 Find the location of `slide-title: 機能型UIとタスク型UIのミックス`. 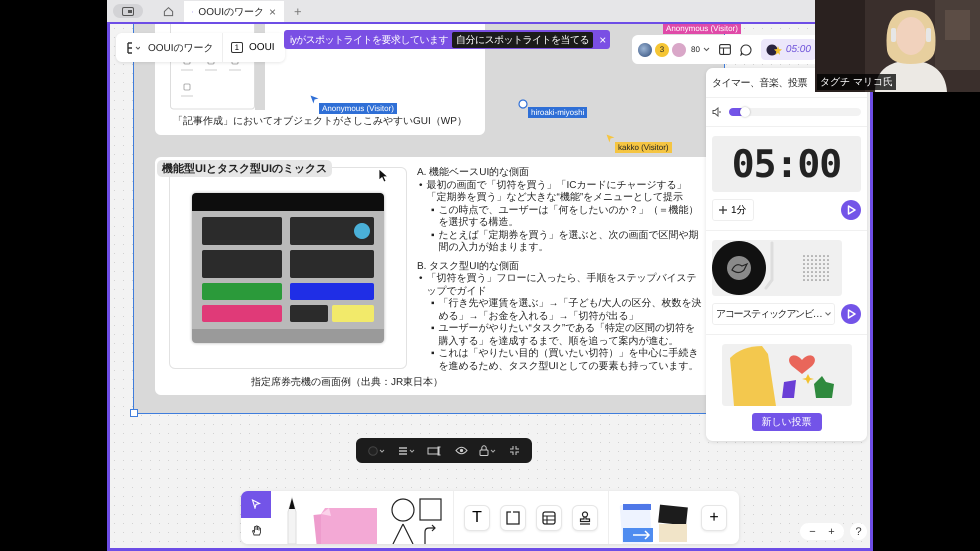

slide-title: 機能型UIとタスク型UIのミックス is located at coordinates (244, 168).